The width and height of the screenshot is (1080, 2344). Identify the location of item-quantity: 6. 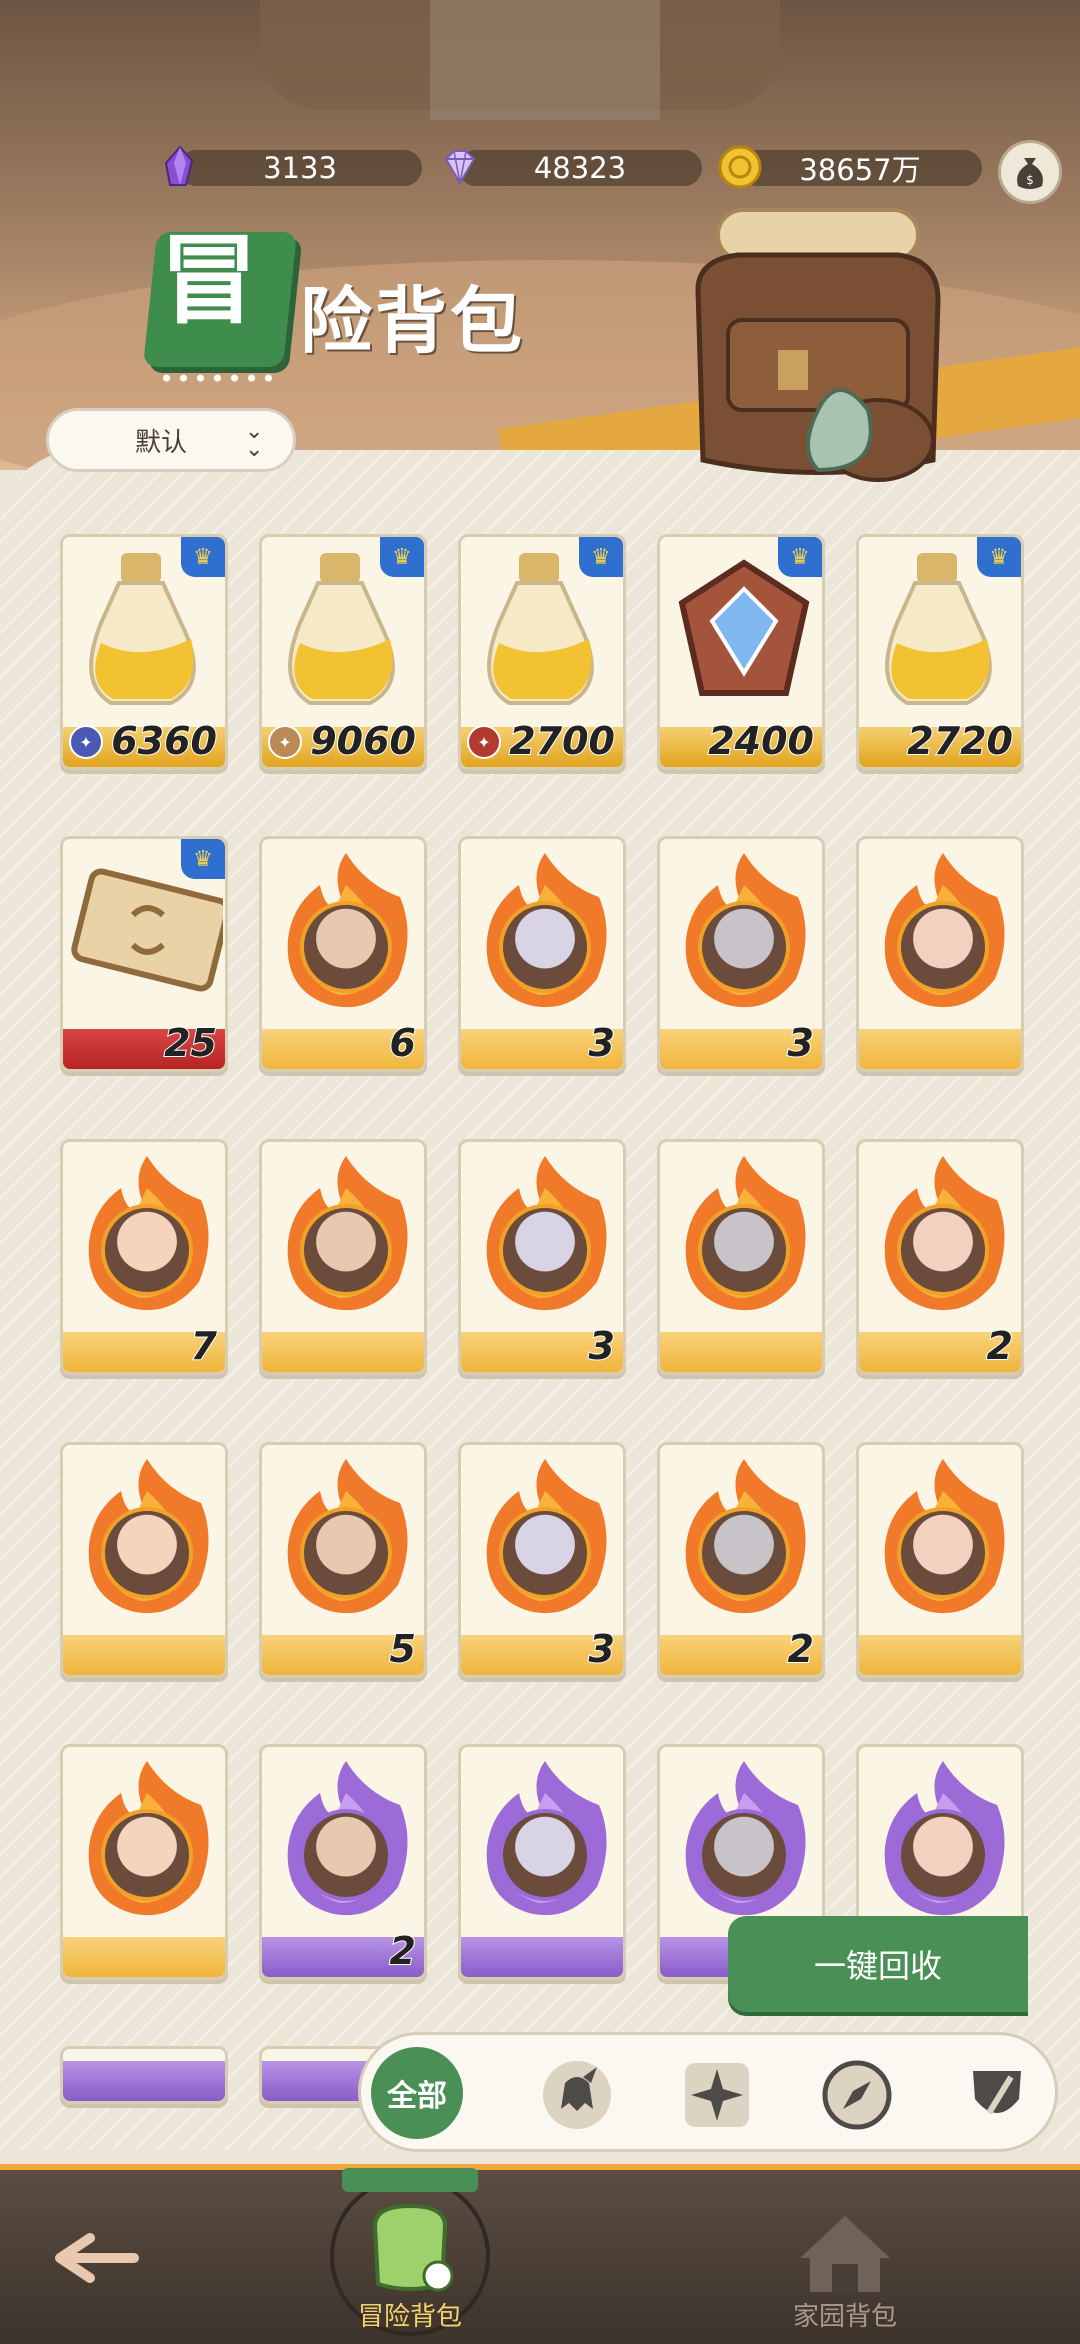
(403, 1043).